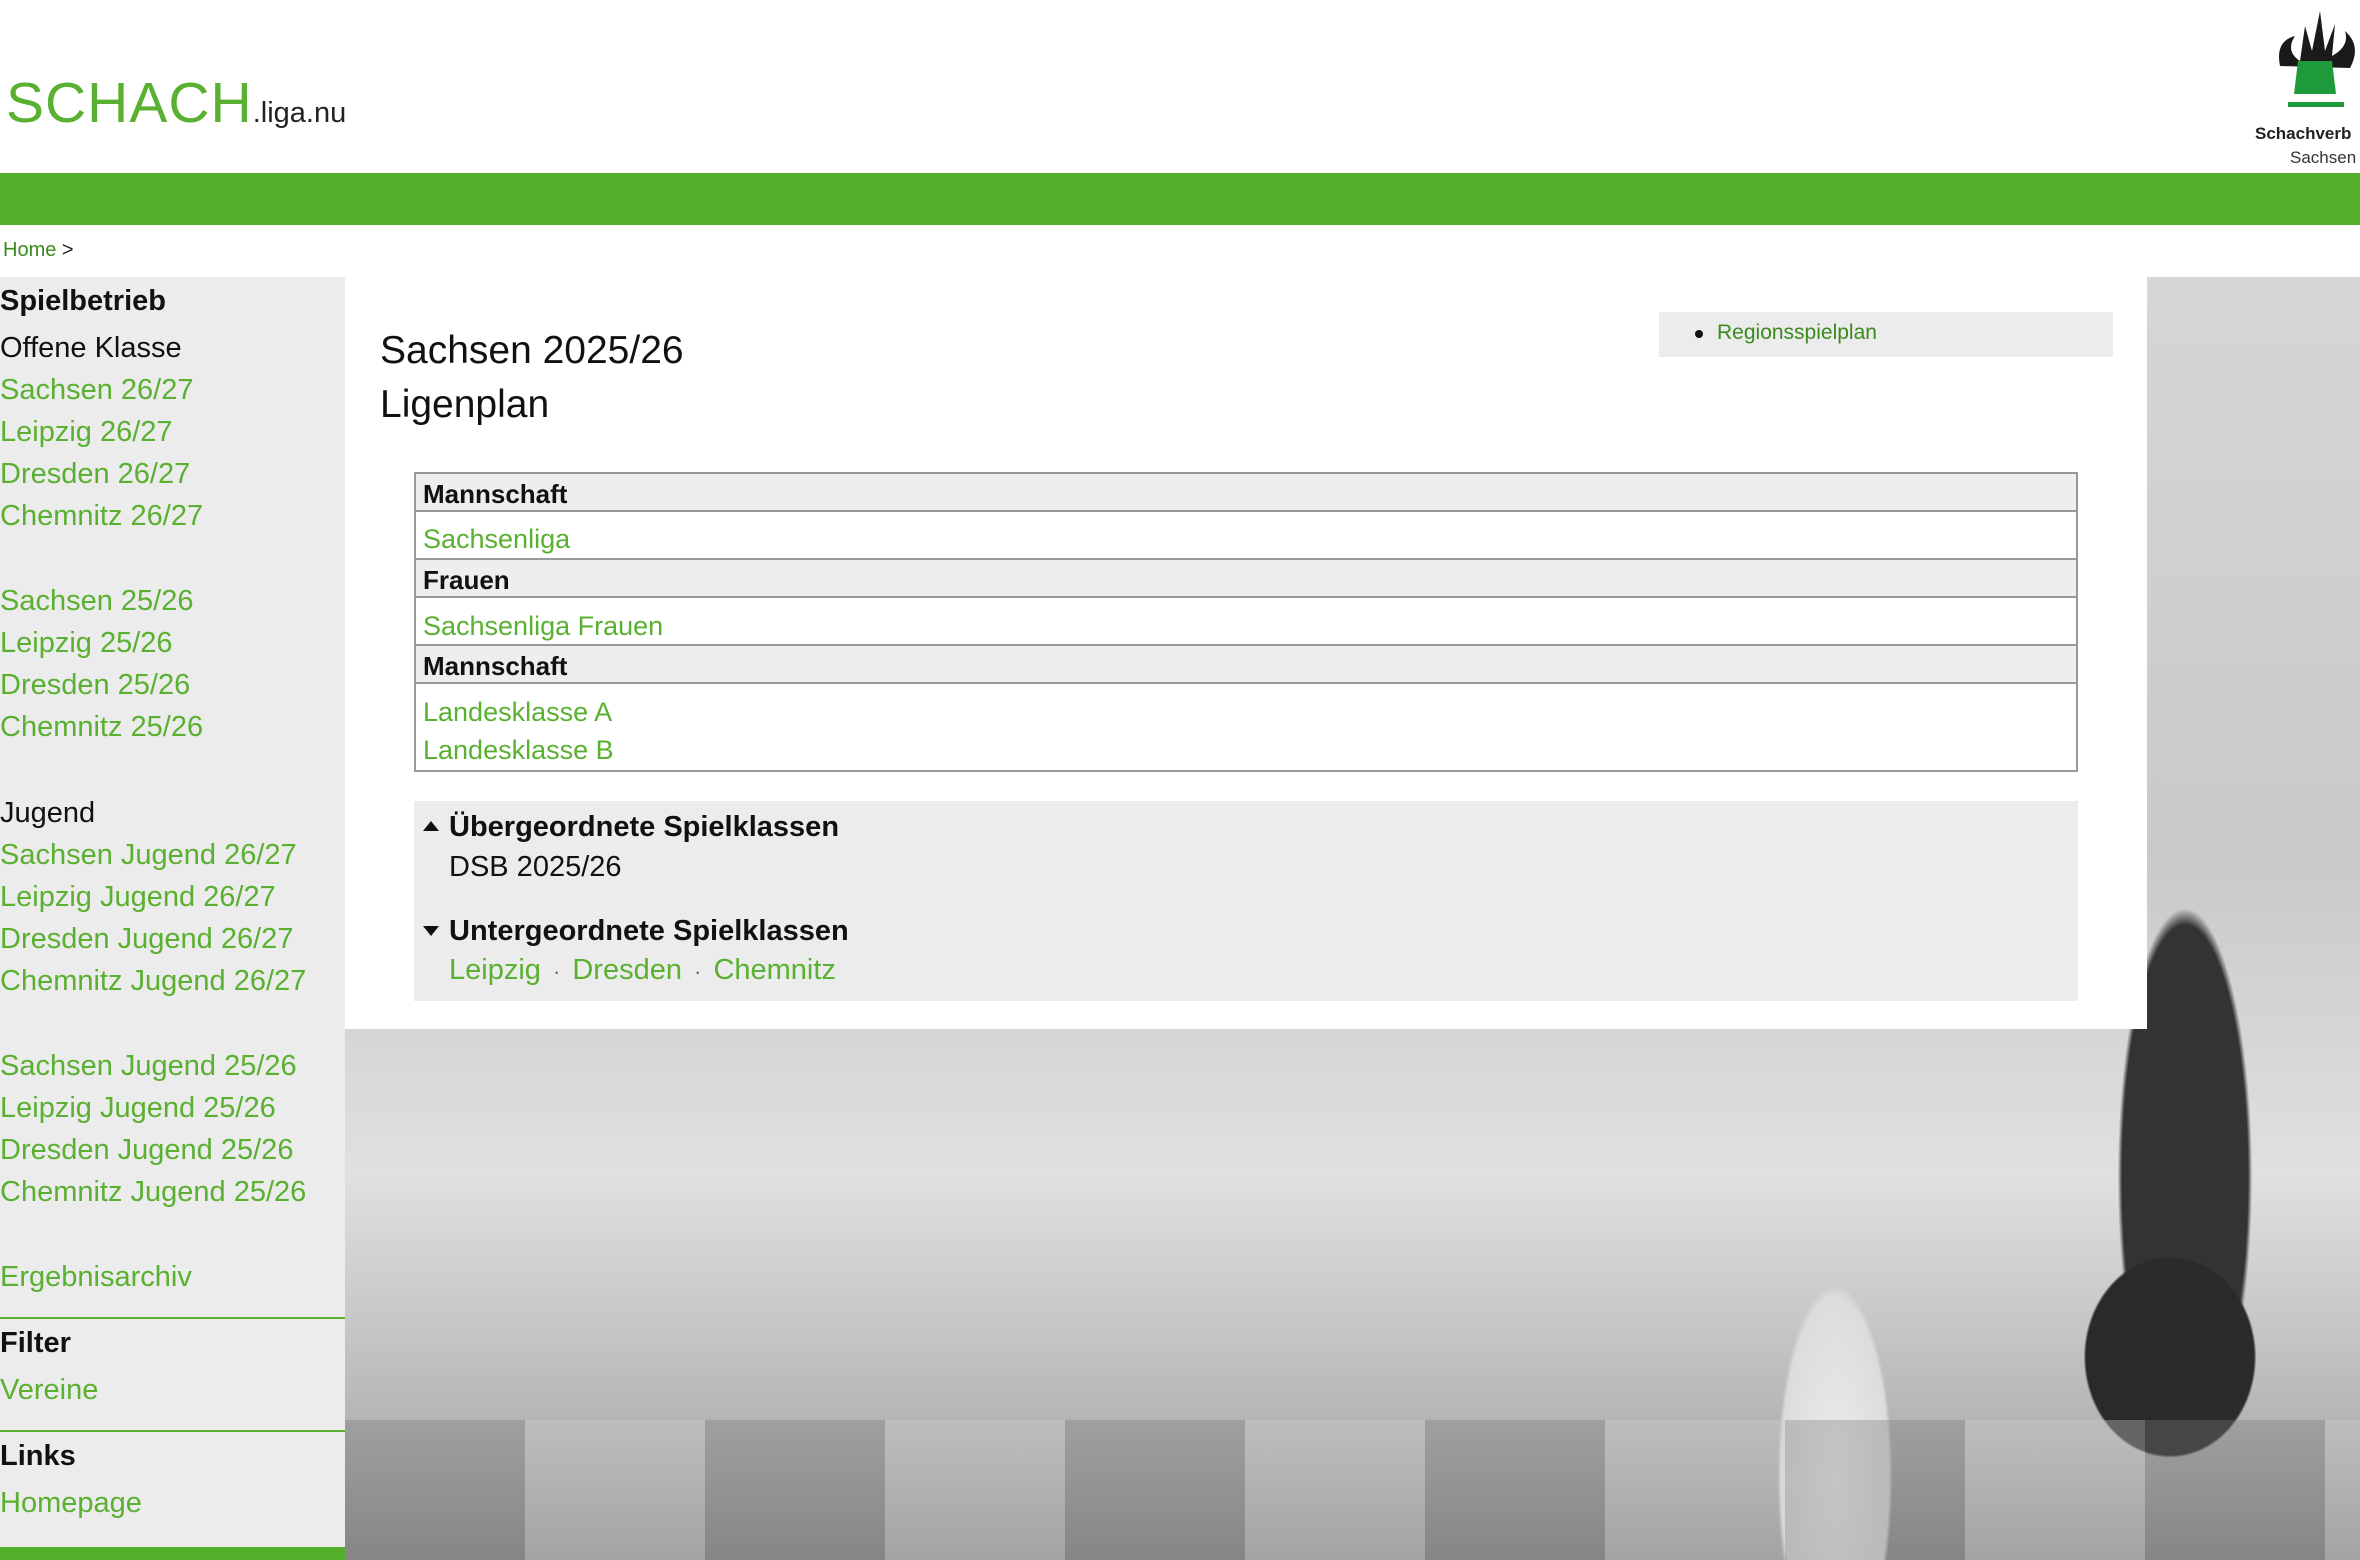 This screenshot has height=1560, width=2360. I want to click on league-link-sachsenliga-frauen: Sachsenliga Frauen, so click(543, 626).